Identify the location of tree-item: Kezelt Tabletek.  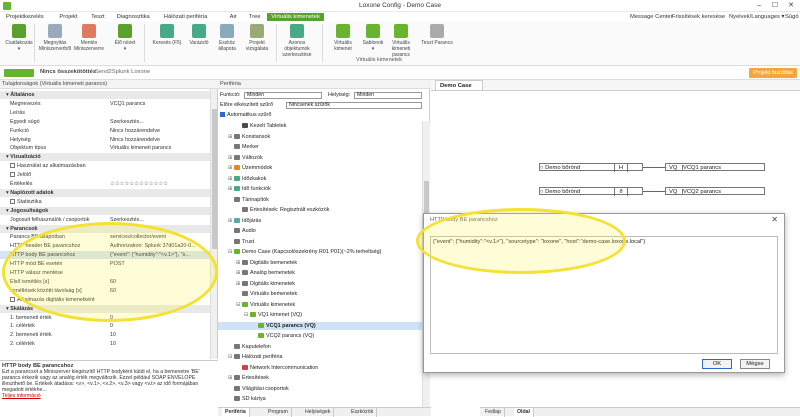
(320, 126).